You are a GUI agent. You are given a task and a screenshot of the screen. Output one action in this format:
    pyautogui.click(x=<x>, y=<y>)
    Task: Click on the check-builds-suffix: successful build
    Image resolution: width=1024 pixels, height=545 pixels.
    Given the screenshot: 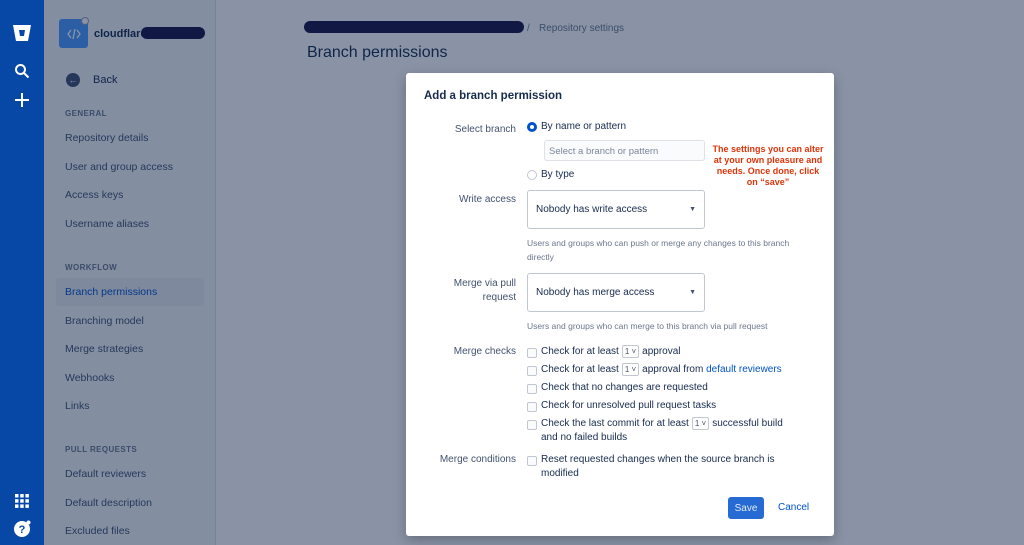 What is the action you would take?
    pyautogui.click(x=747, y=424)
    